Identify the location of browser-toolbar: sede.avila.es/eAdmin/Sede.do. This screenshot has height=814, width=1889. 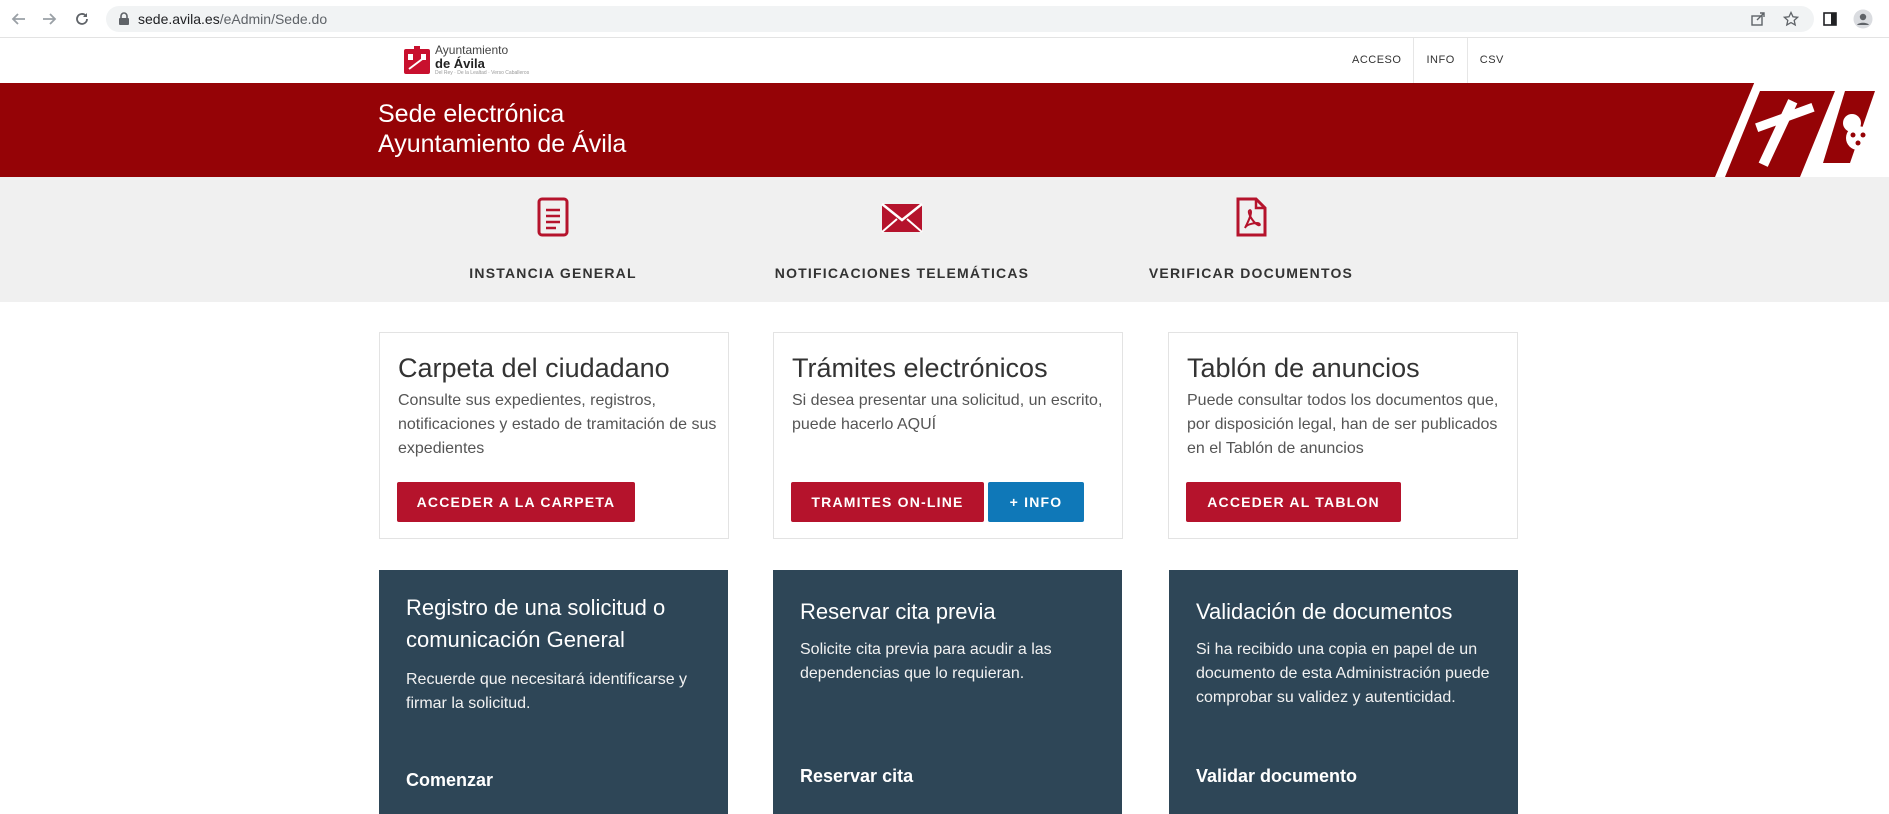
(944, 19).